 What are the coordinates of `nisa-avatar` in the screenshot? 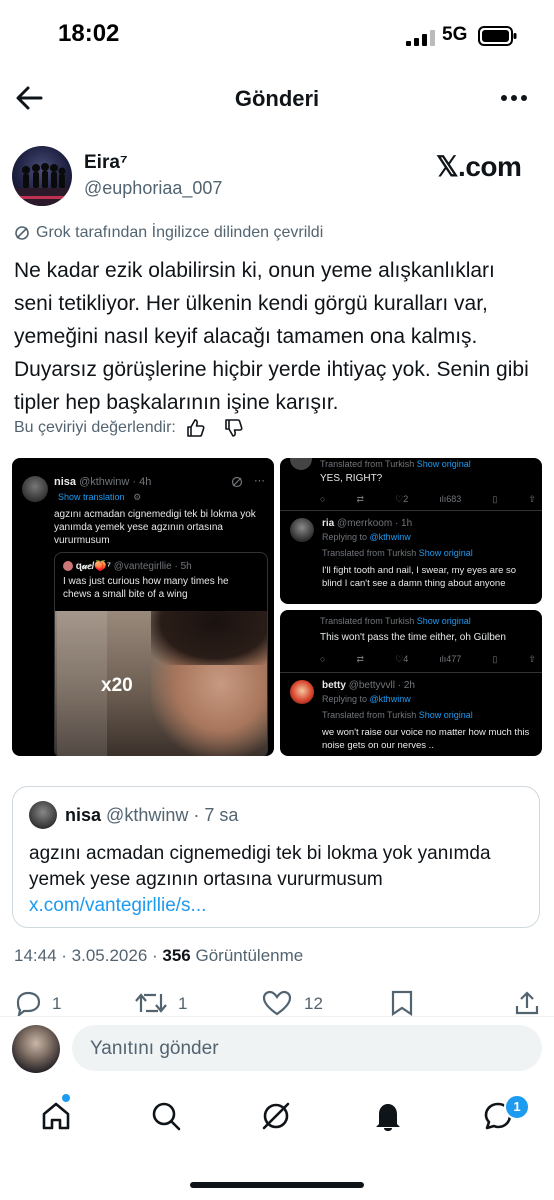 It's located at (35, 489).